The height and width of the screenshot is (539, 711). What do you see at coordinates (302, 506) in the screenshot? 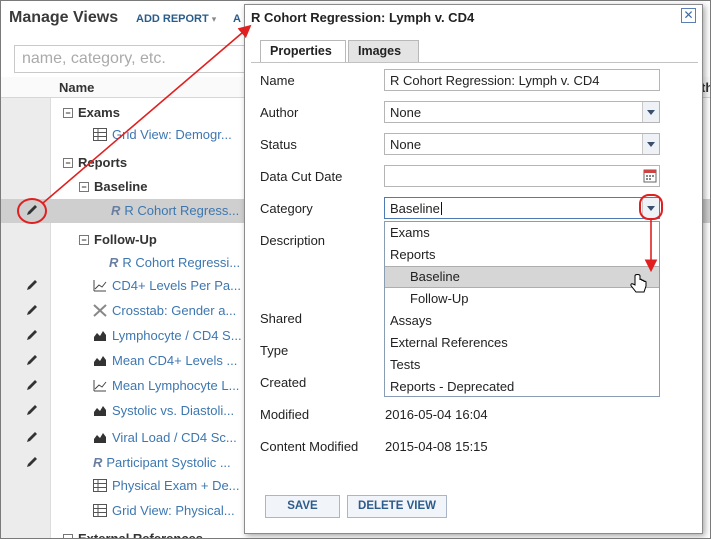
I see `save-button: SAVE` at bounding box center [302, 506].